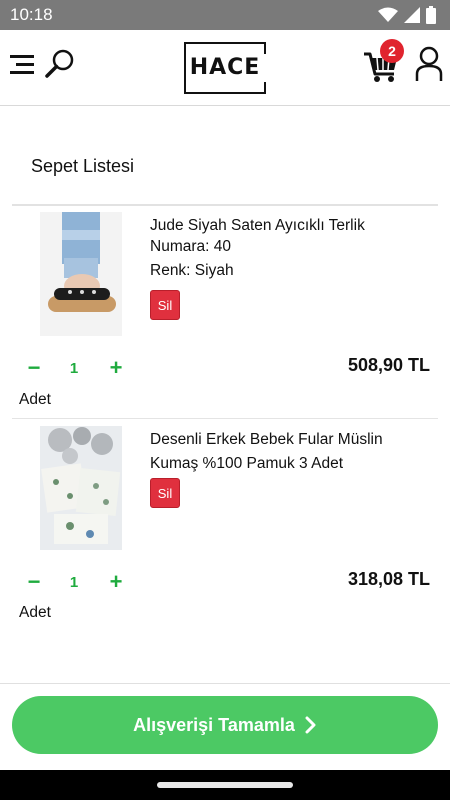  I want to click on status-time: 10:18, so click(31, 14).